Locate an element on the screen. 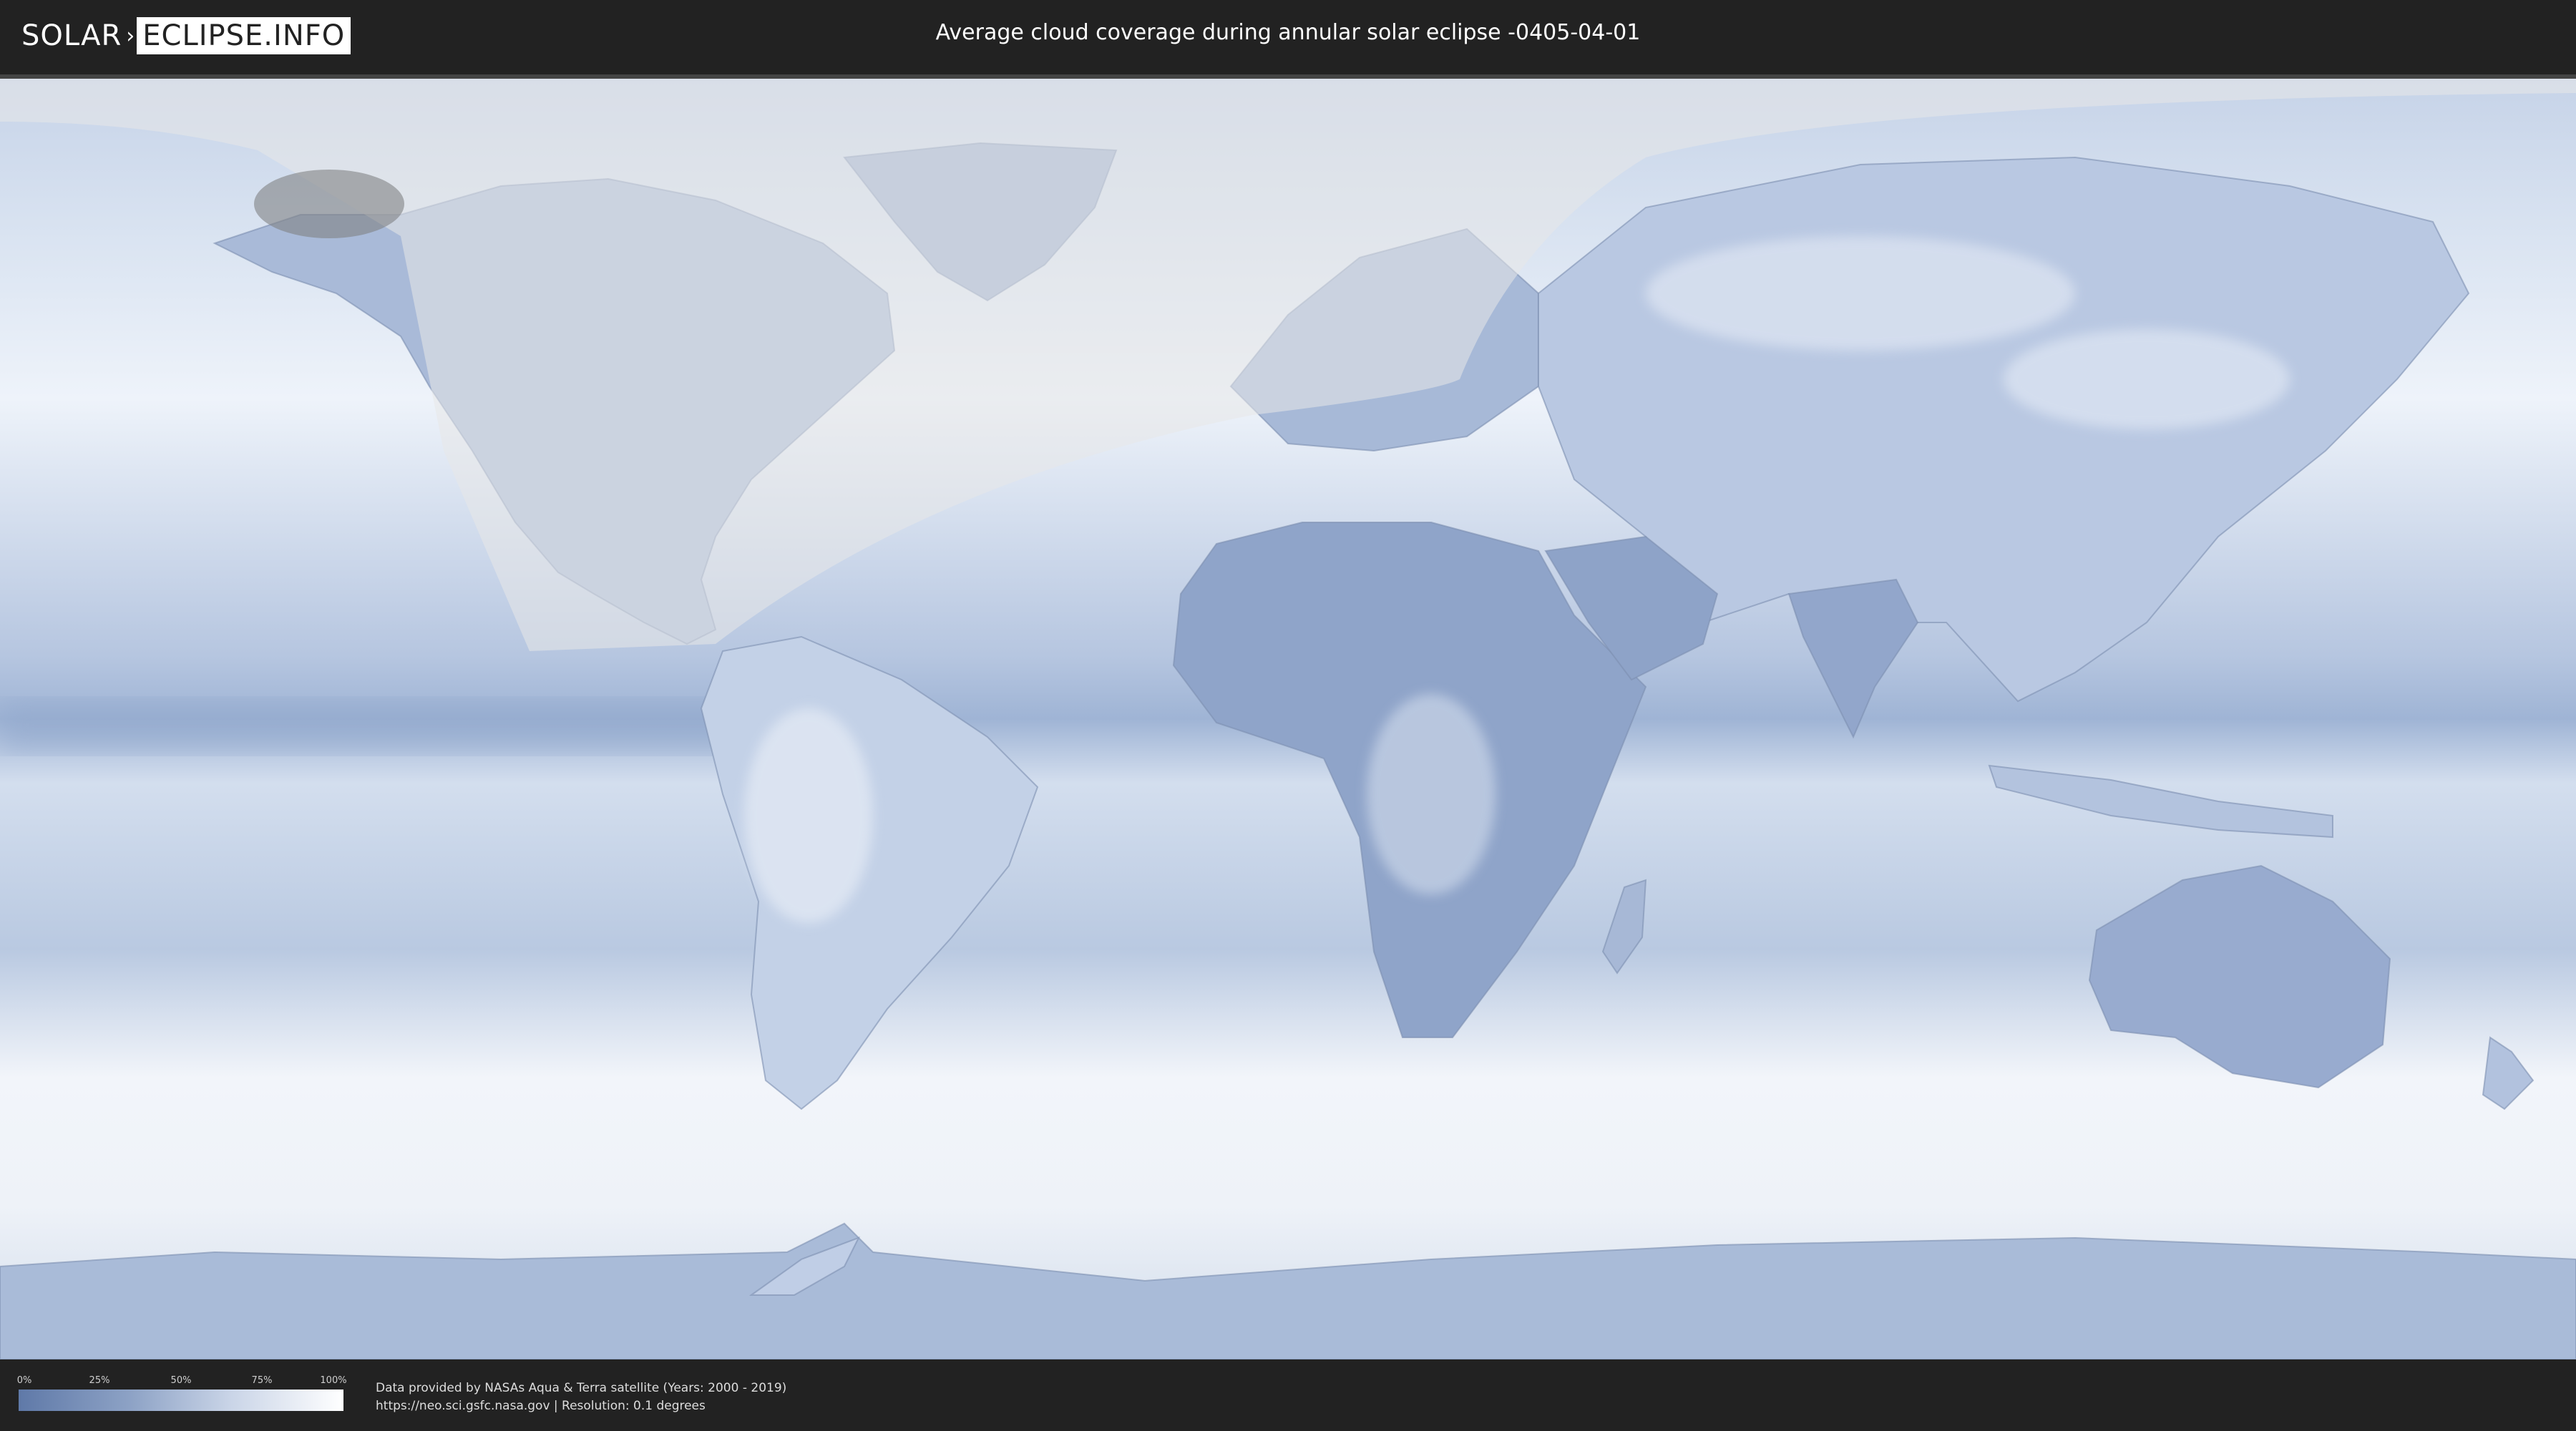  legend-color-bar is located at coordinates (181, 1400).